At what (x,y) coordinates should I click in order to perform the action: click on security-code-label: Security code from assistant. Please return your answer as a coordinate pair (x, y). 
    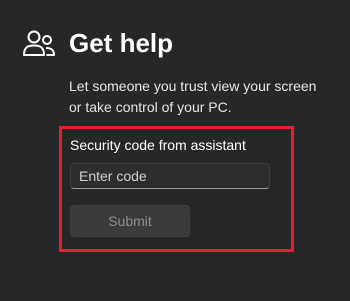
    Looking at the image, I should click on (158, 145).